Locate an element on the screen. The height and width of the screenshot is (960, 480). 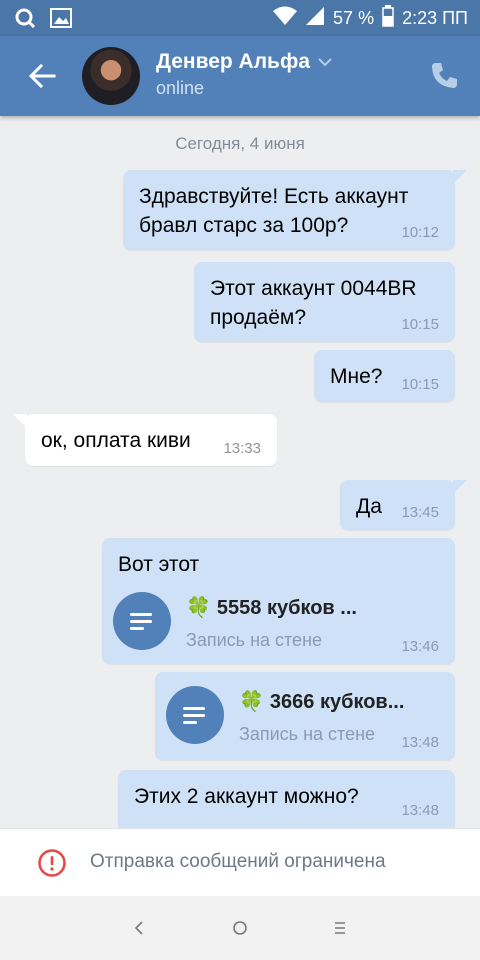
banner-text: Отправка сообщений ограничена is located at coordinates (238, 861).